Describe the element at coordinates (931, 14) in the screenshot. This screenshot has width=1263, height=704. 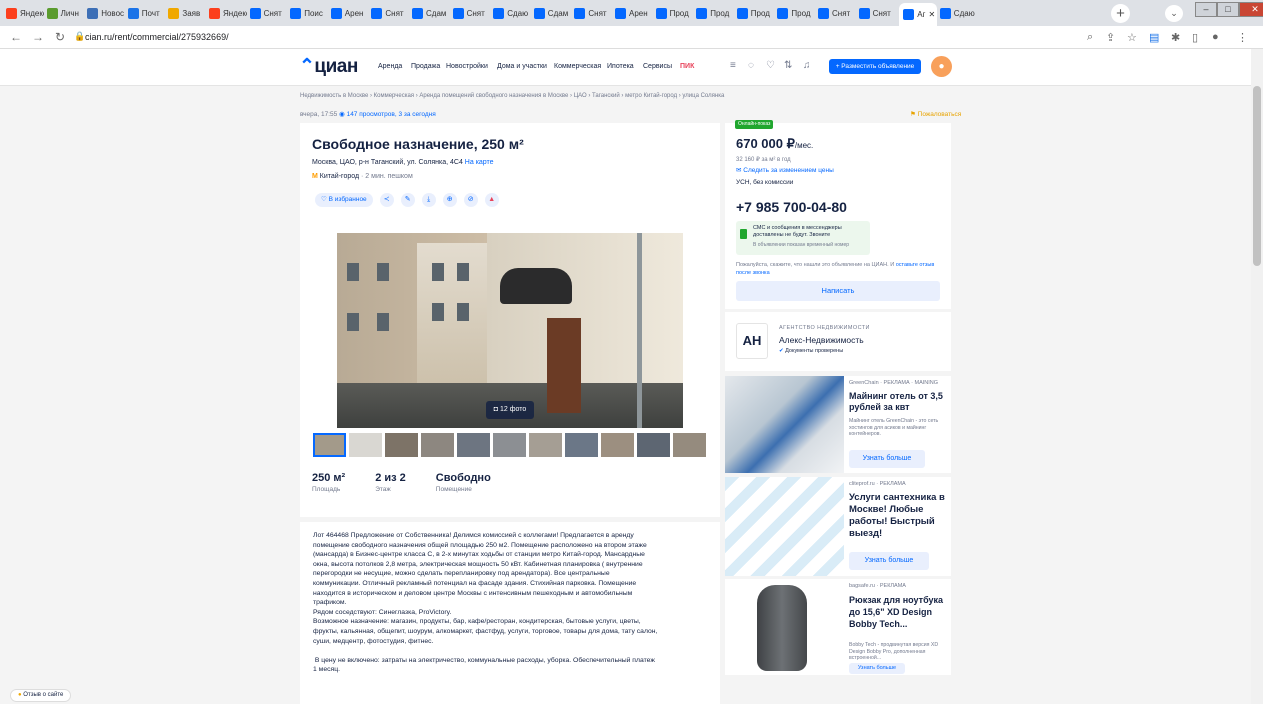
I see `close-tab-icon: ✕` at that location.